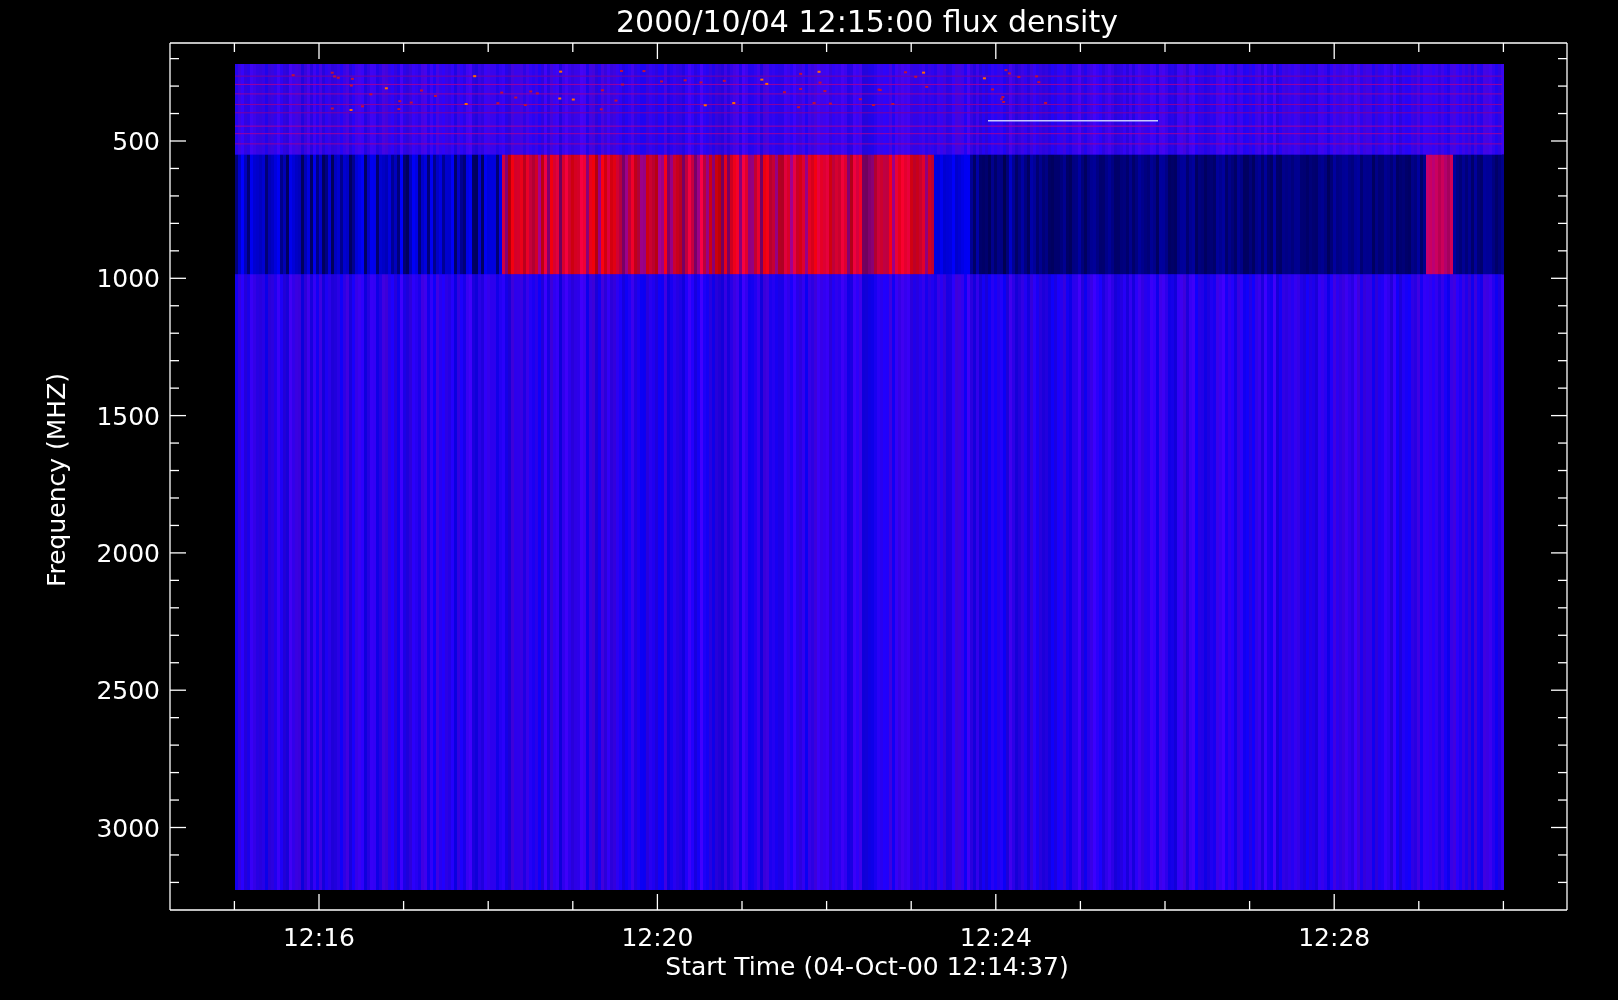  Describe the element at coordinates (995, 937) in the screenshot. I see `tick-label: 12:24` at that location.